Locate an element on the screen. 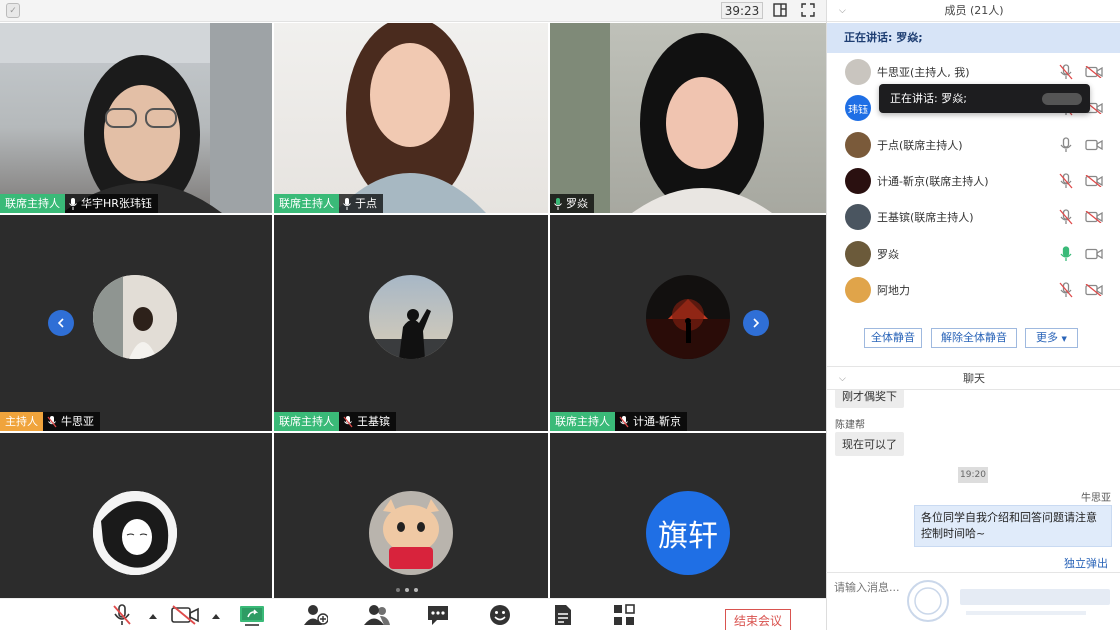 Image resolution: width=1120 pixels, height=630 pixels. member-row: 王基镔(联席主持人) is located at coordinates (980, 217).